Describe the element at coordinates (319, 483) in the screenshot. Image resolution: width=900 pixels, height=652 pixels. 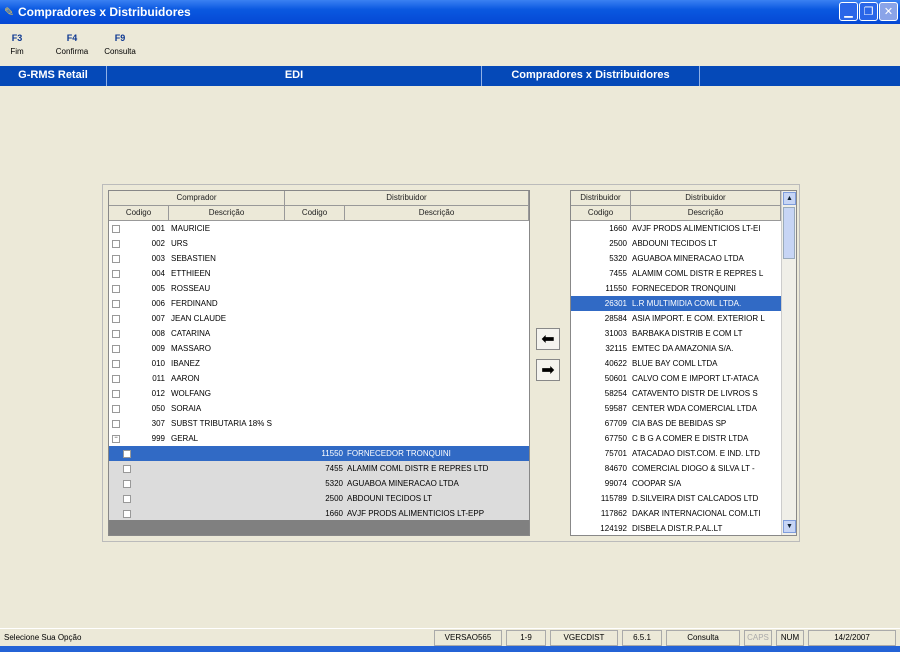
I see `table-row: 5320 AGUABOA MINERACAO LTDA` at that location.